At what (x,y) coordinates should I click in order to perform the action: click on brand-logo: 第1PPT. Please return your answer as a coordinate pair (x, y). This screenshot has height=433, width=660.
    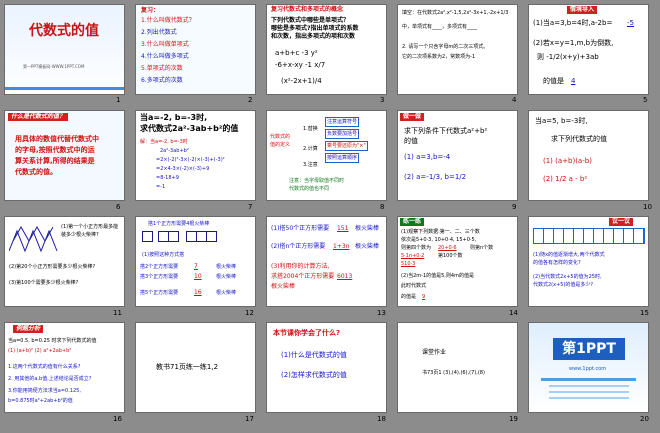
    Looking at the image, I should click on (589, 349).